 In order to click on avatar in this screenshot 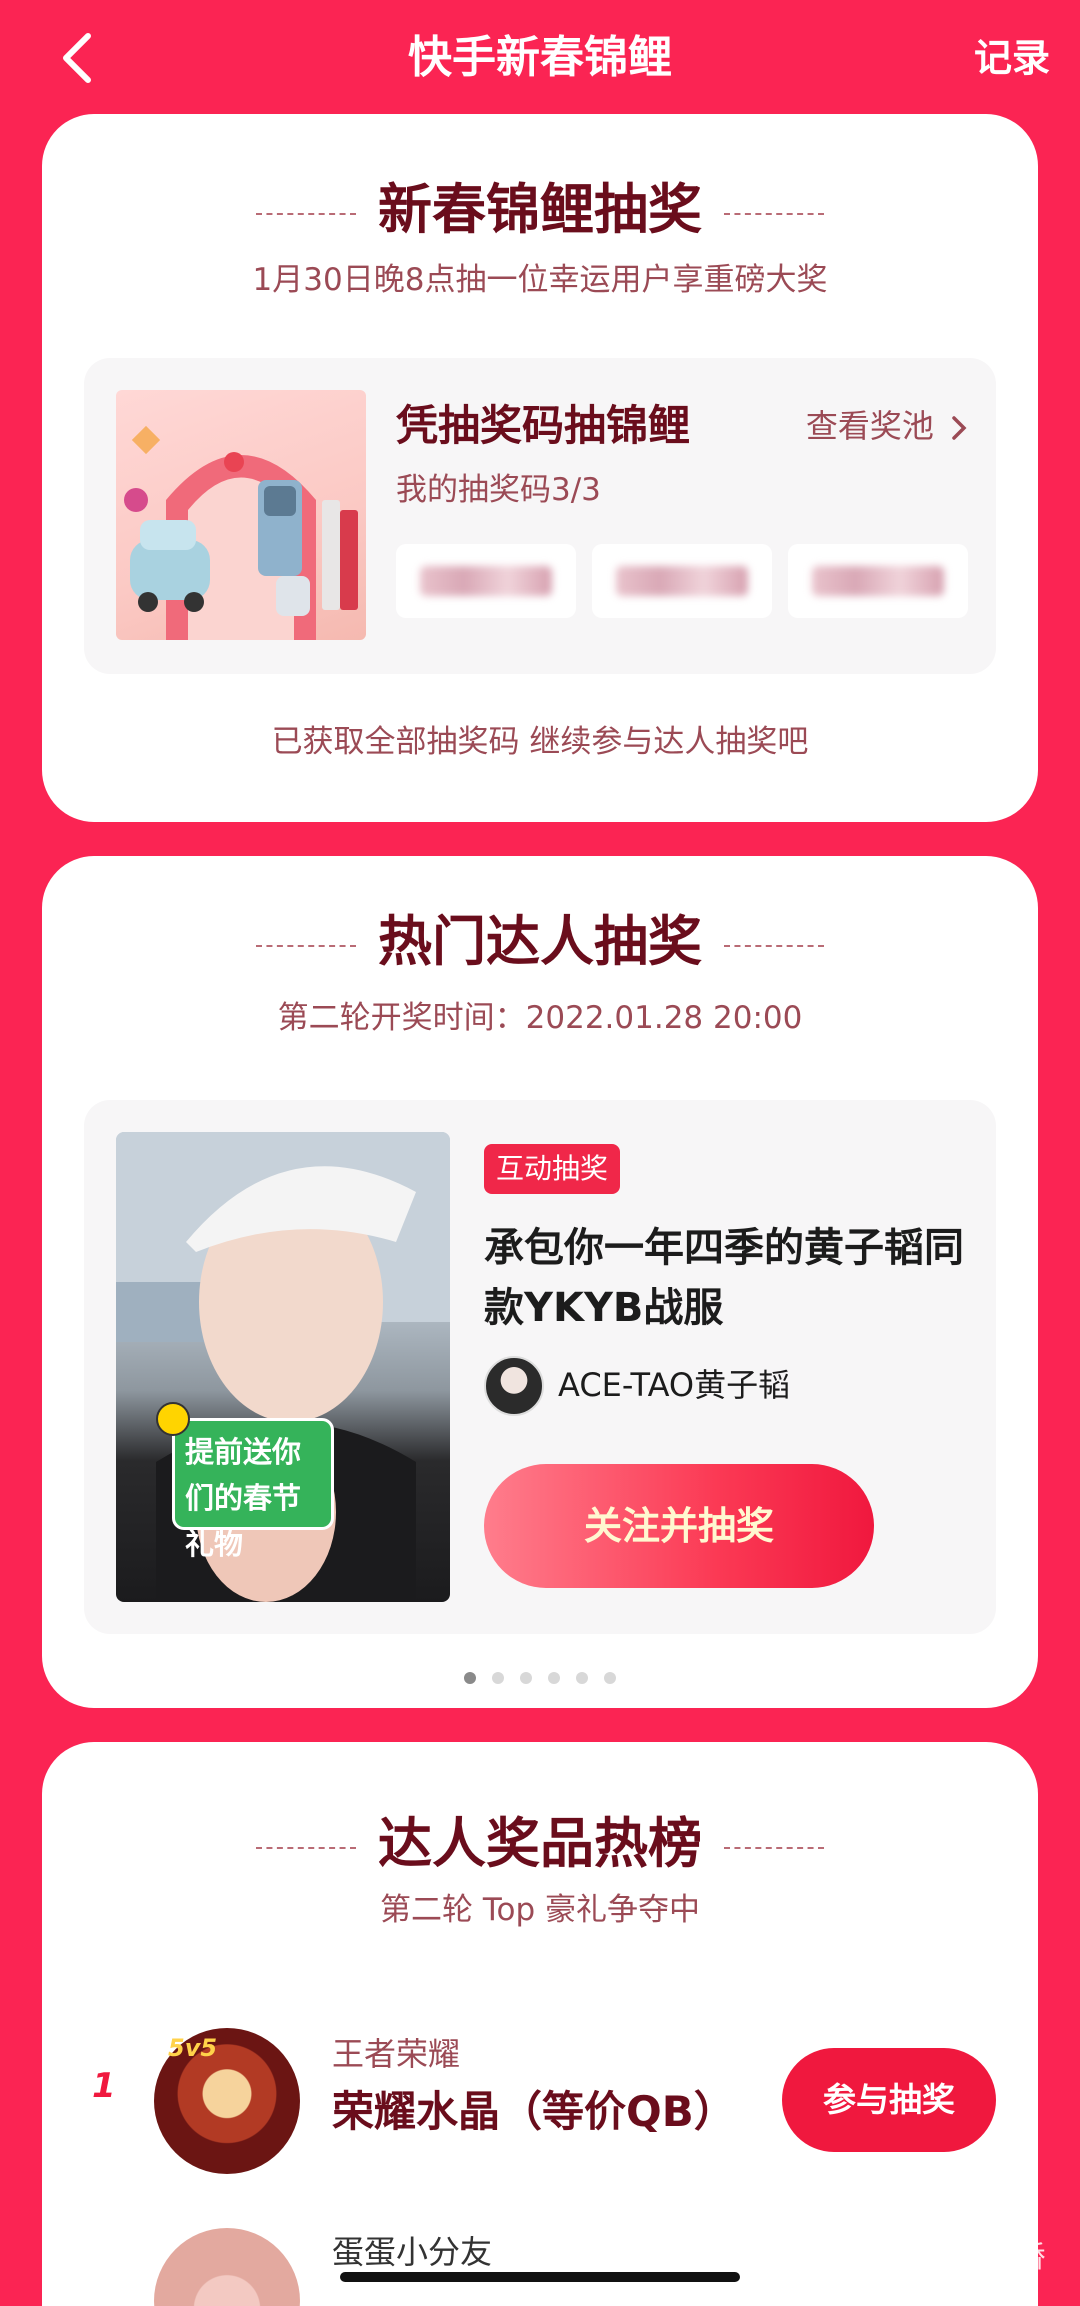, I will do `click(227, 2267)`.